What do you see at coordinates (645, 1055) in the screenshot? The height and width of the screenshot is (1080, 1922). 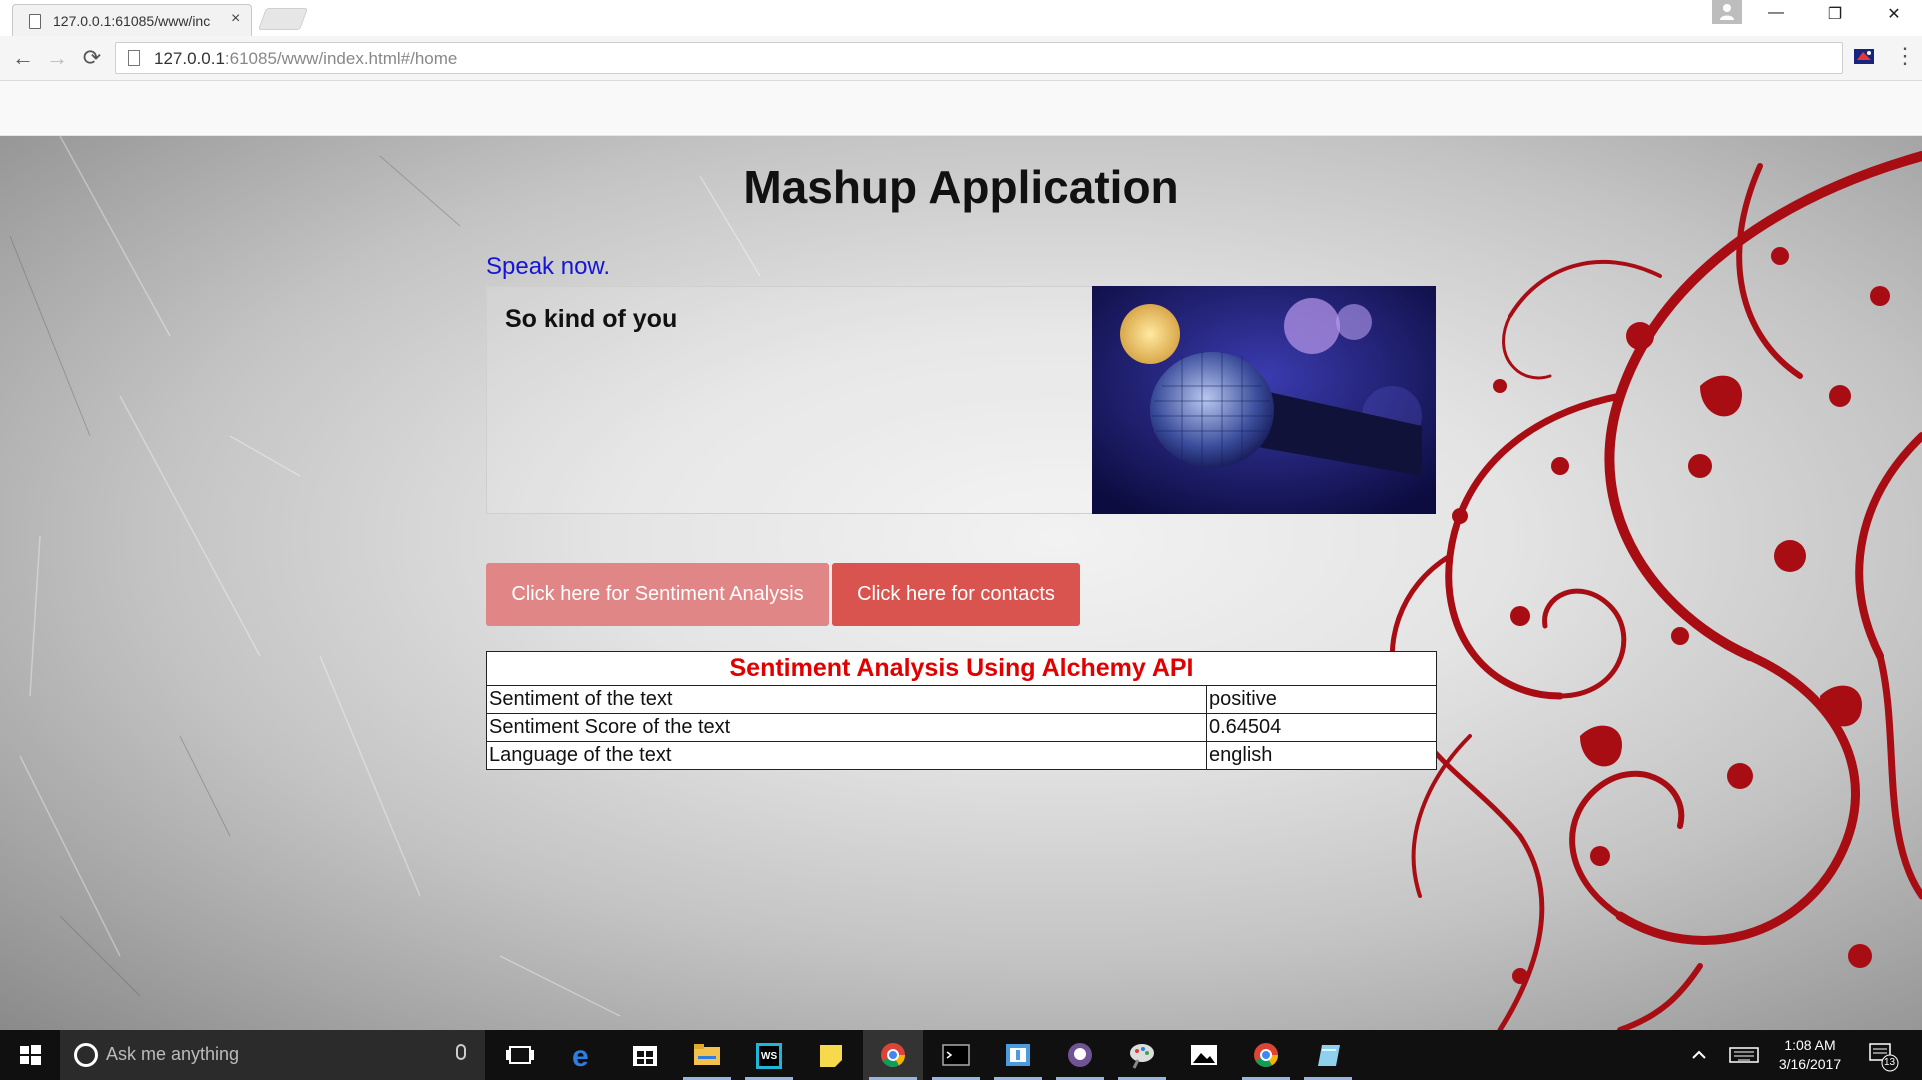 I see `store-icon` at bounding box center [645, 1055].